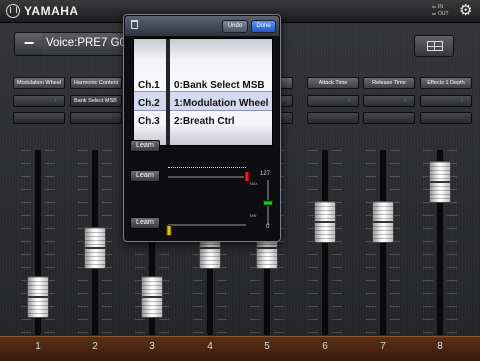  What do you see at coordinates (333, 83) in the screenshot?
I see `selector-label-6: Attack Time` at bounding box center [333, 83].